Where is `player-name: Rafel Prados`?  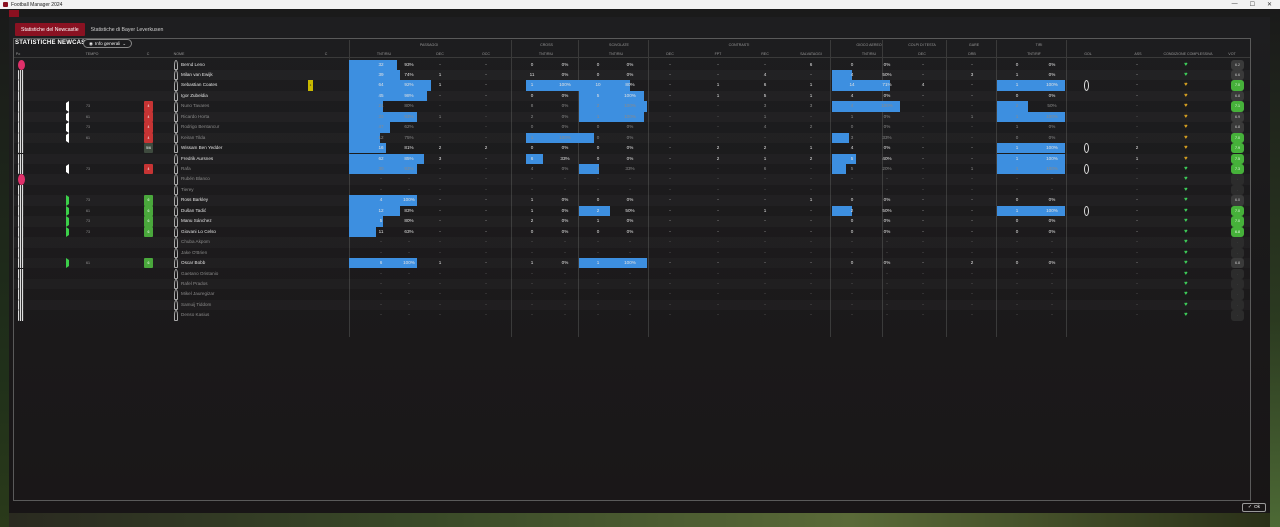
player-name: Rafel Prados is located at coordinates (194, 284).